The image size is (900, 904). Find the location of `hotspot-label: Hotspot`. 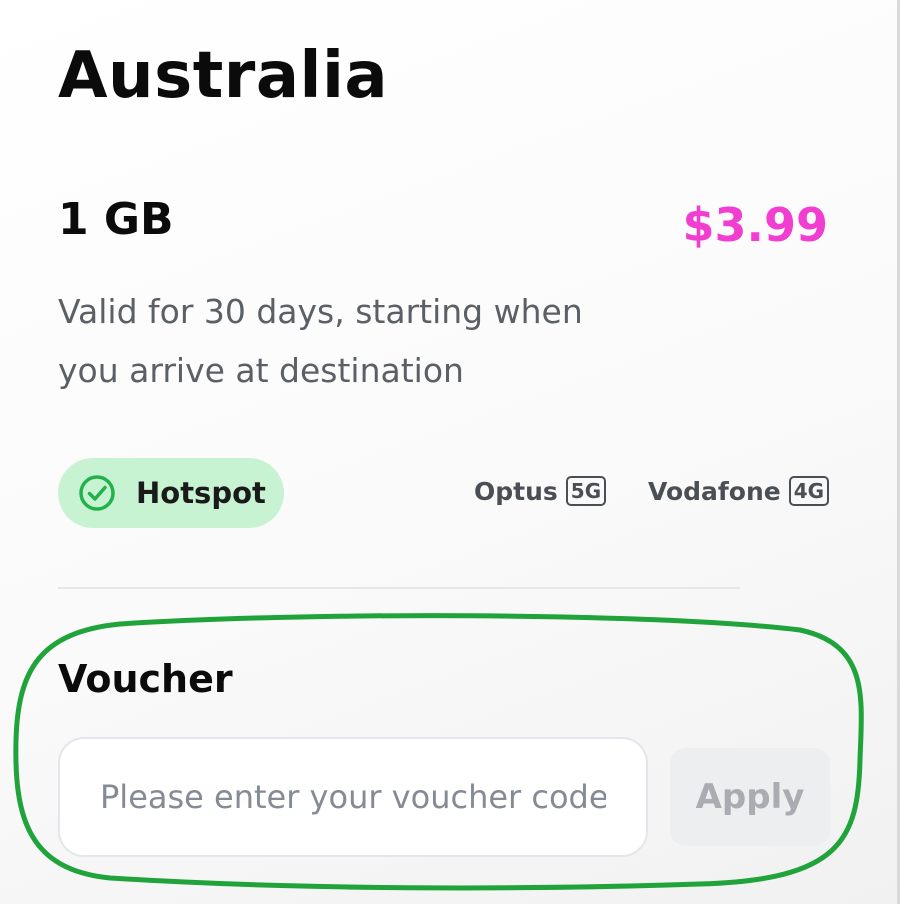

hotspot-label: Hotspot is located at coordinates (201, 493).